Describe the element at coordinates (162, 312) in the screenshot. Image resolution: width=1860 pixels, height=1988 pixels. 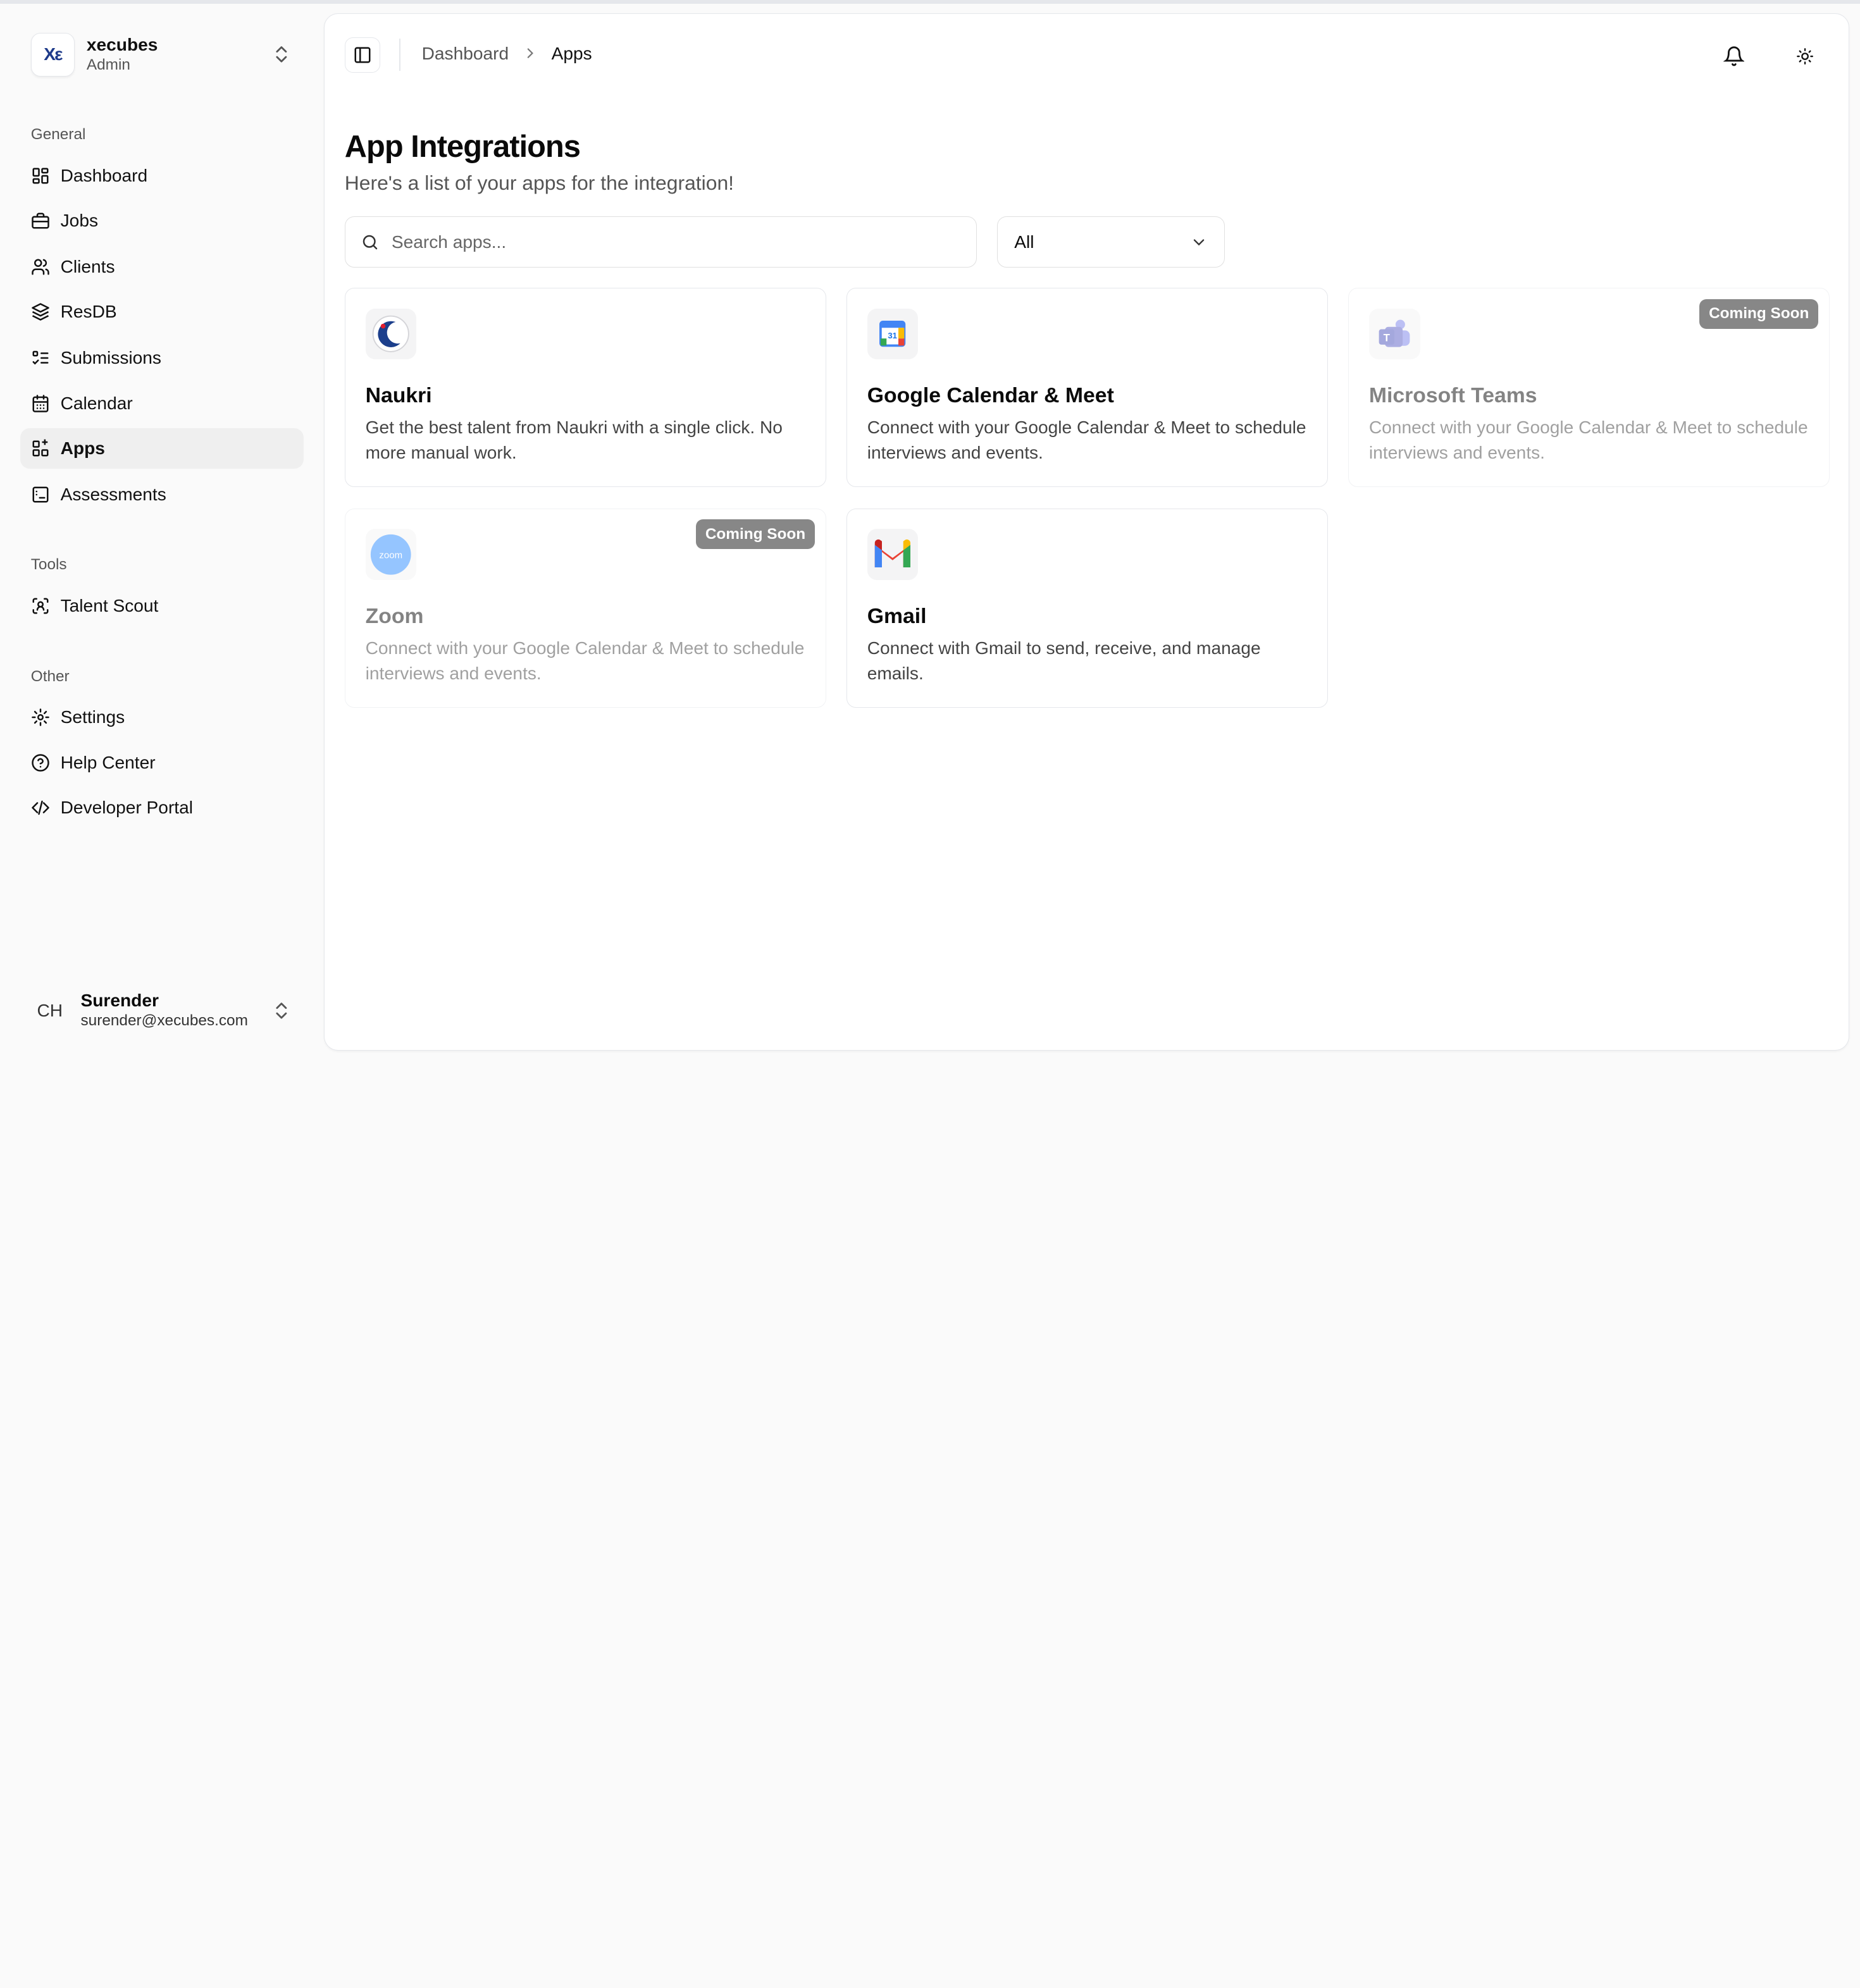
I see `sidebar-item-resdb: ResDB` at that location.